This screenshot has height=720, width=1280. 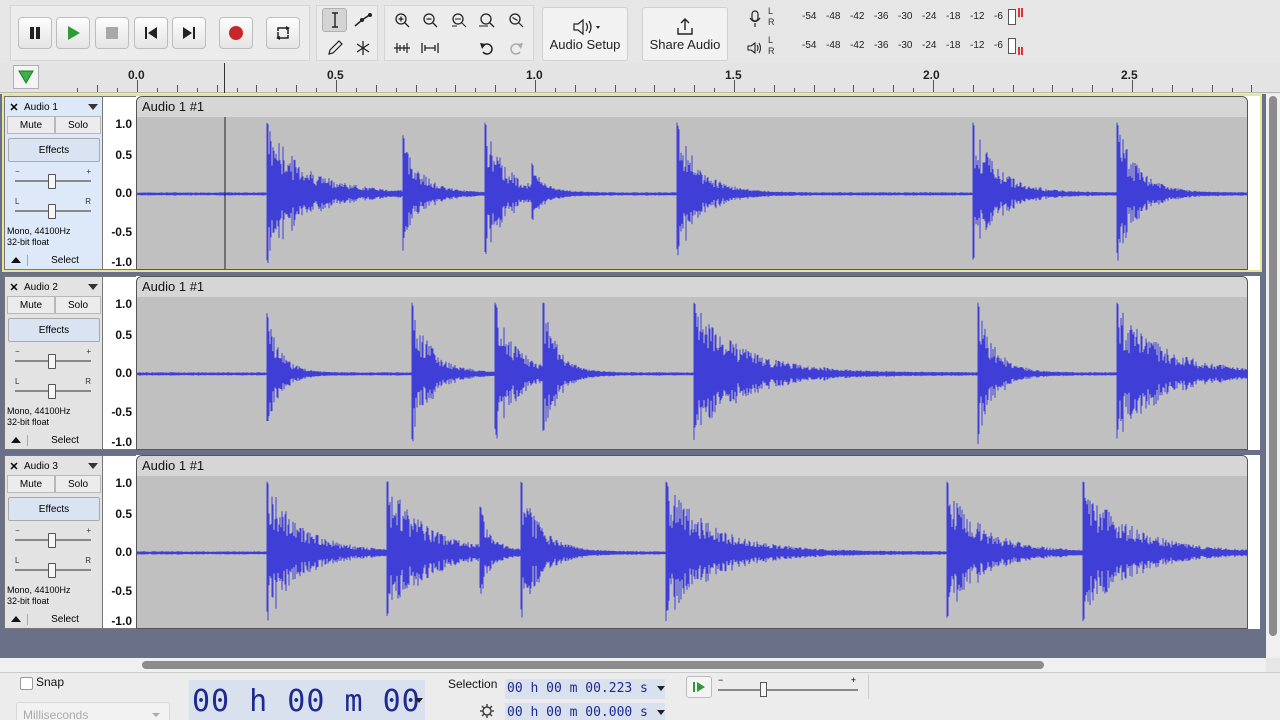 What do you see at coordinates (93, 711) in the screenshot?
I see `snap-unit-select: Milliseconds` at bounding box center [93, 711].